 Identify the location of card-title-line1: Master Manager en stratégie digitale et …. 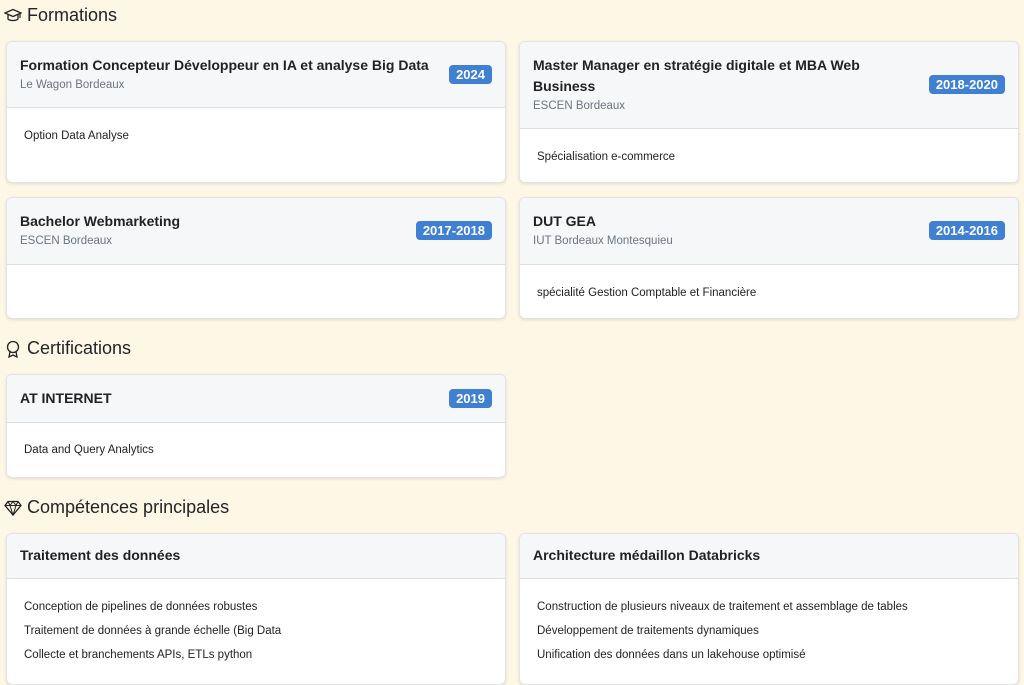
(696, 65).